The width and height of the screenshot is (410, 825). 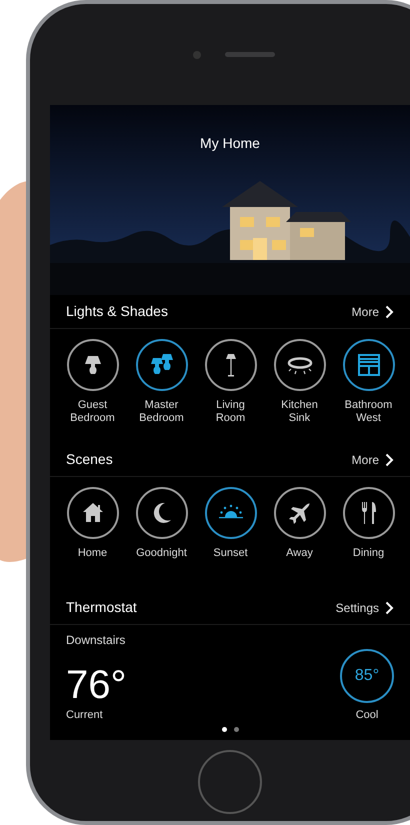 I want to click on section-title: Lights & Shades, so click(x=117, y=311).